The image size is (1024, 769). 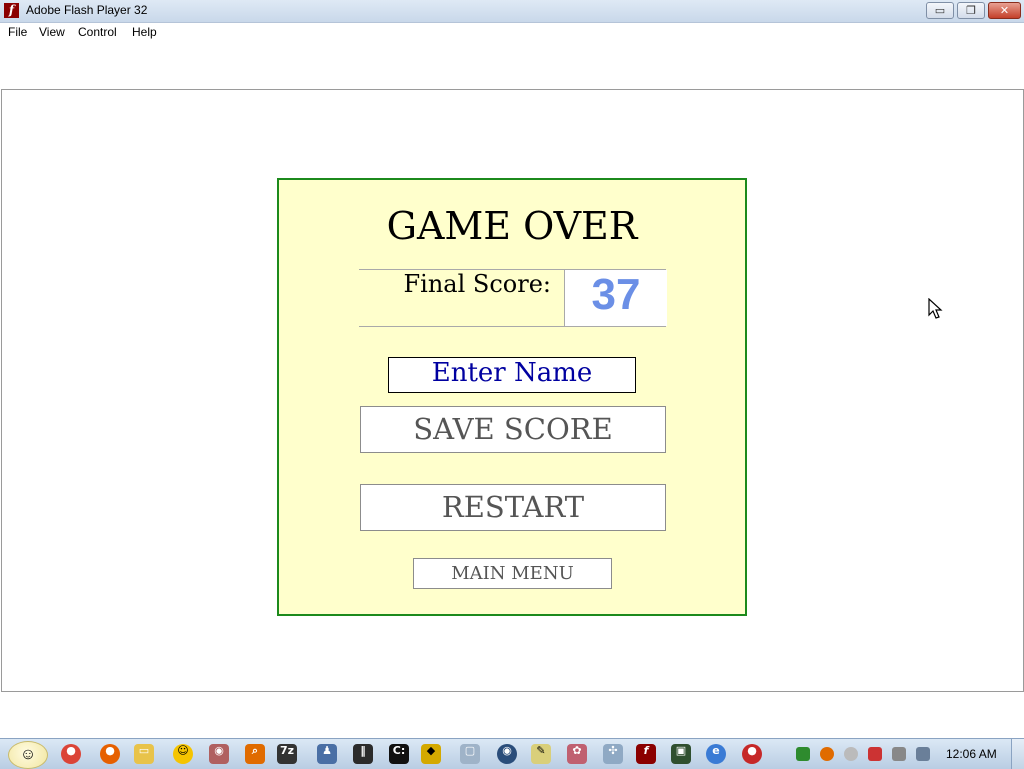 What do you see at coordinates (512, 11) in the screenshot?
I see `title-bar: f Adobe Flash Player 32 ▭ ❐ ✕` at bounding box center [512, 11].